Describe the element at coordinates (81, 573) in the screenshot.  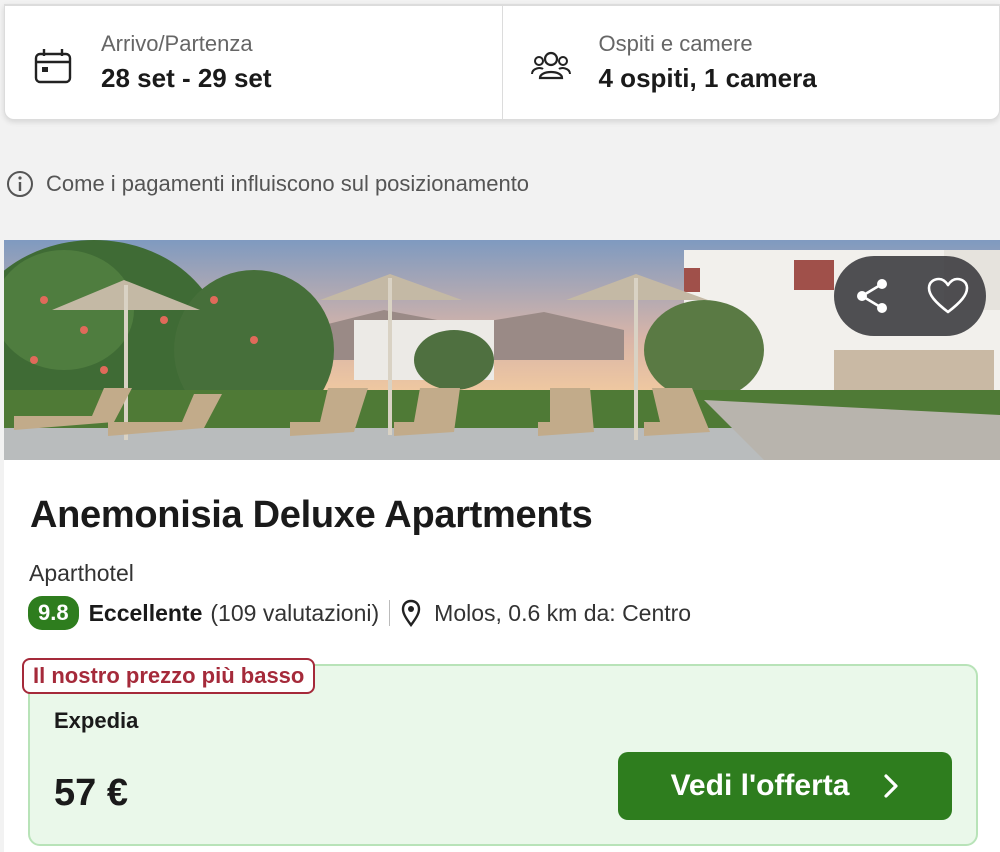
I see `hotel-type: Aparthotel` at that location.